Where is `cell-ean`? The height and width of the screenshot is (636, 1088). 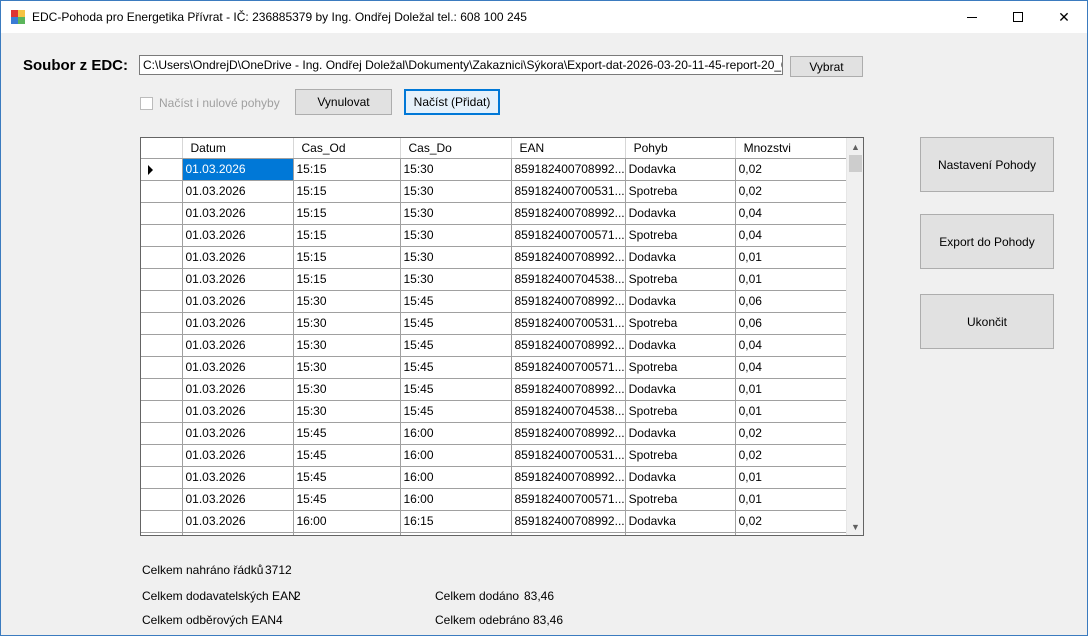 cell-ean is located at coordinates (568, 533).